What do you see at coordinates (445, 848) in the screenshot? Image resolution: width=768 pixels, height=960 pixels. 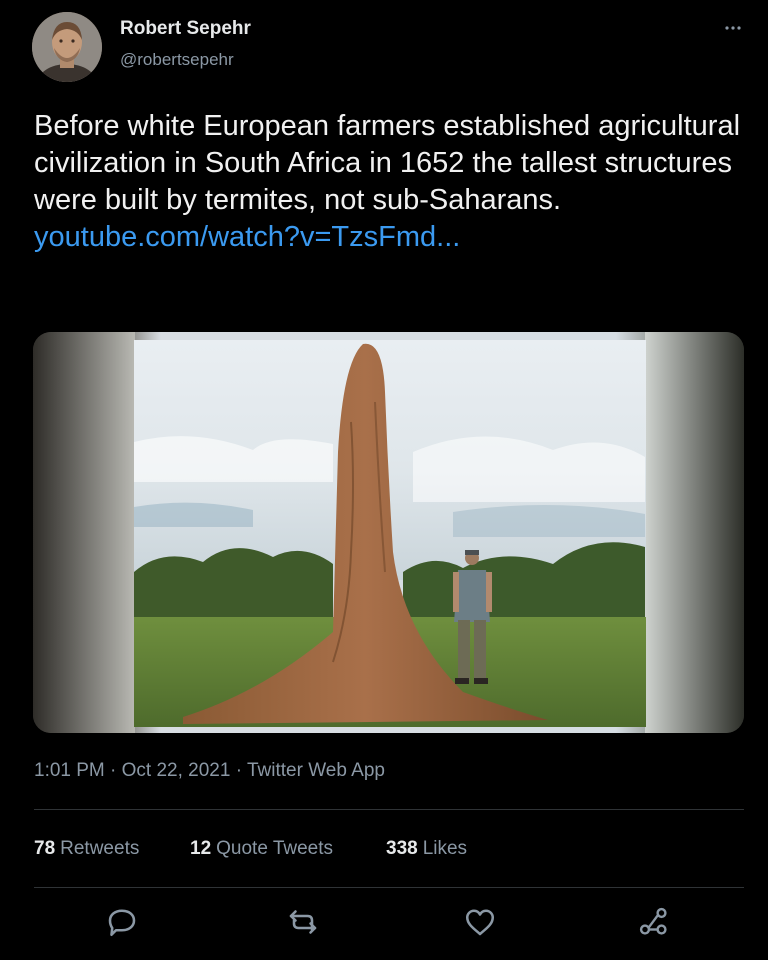 I see `likes-label: Likes` at bounding box center [445, 848].